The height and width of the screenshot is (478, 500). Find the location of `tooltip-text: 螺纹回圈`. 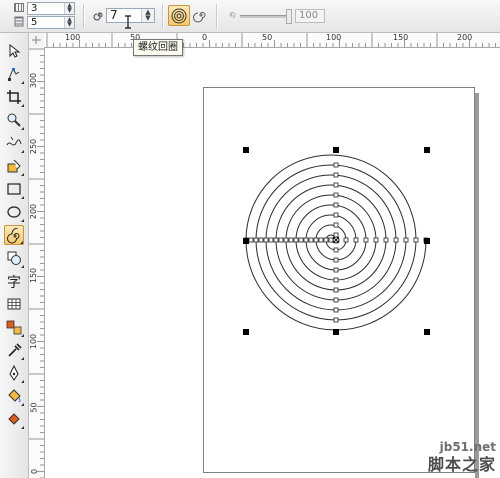

tooltip-text: 螺纹回圈 is located at coordinates (158, 47).